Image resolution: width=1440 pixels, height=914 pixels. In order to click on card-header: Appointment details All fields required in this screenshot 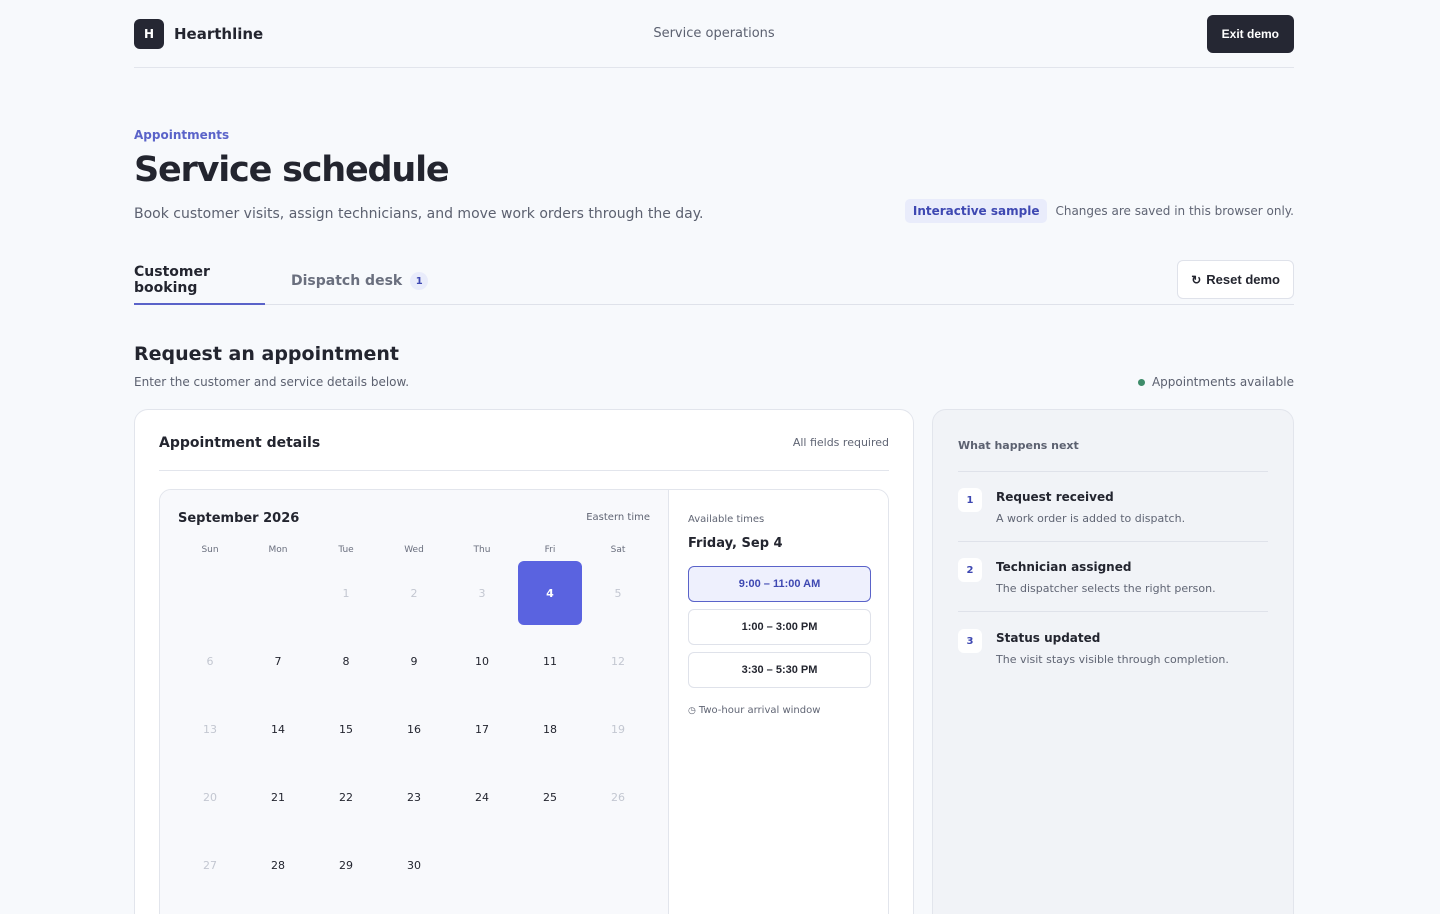, I will do `click(524, 440)`.